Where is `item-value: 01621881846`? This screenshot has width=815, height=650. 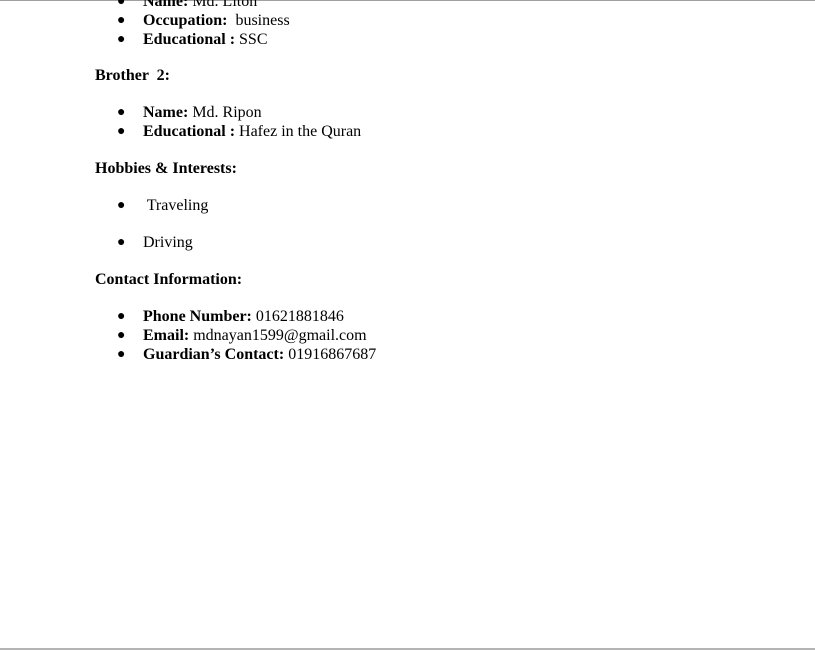
item-value: 01621881846 is located at coordinates (297, 316).